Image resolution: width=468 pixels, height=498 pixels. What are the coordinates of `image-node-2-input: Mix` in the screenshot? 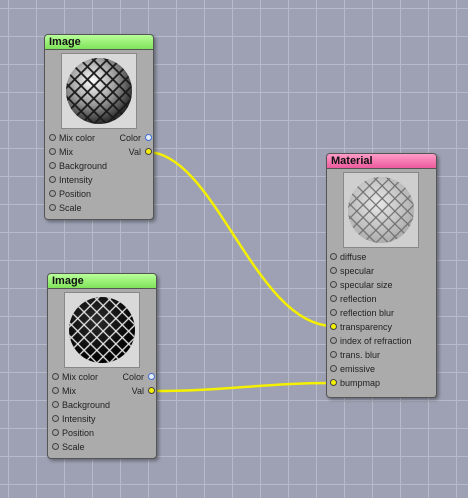 It's located at (87, 391).